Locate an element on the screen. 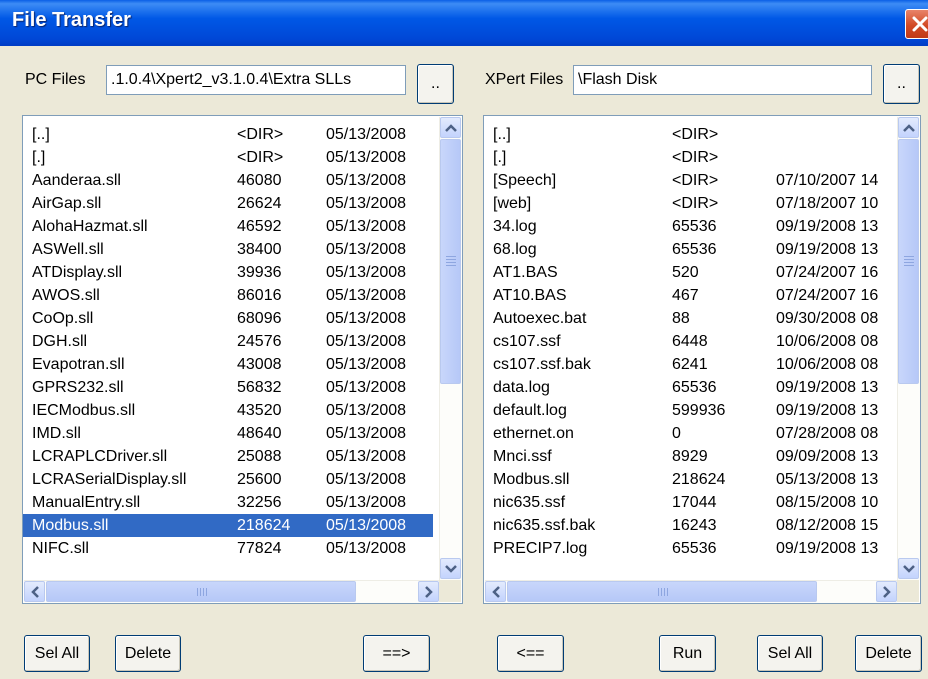 This screenshot has width=928, height=679. pc-file-row: ATDisplay.sll 39936 05/13/2008 is located at coordinates (228, 272).